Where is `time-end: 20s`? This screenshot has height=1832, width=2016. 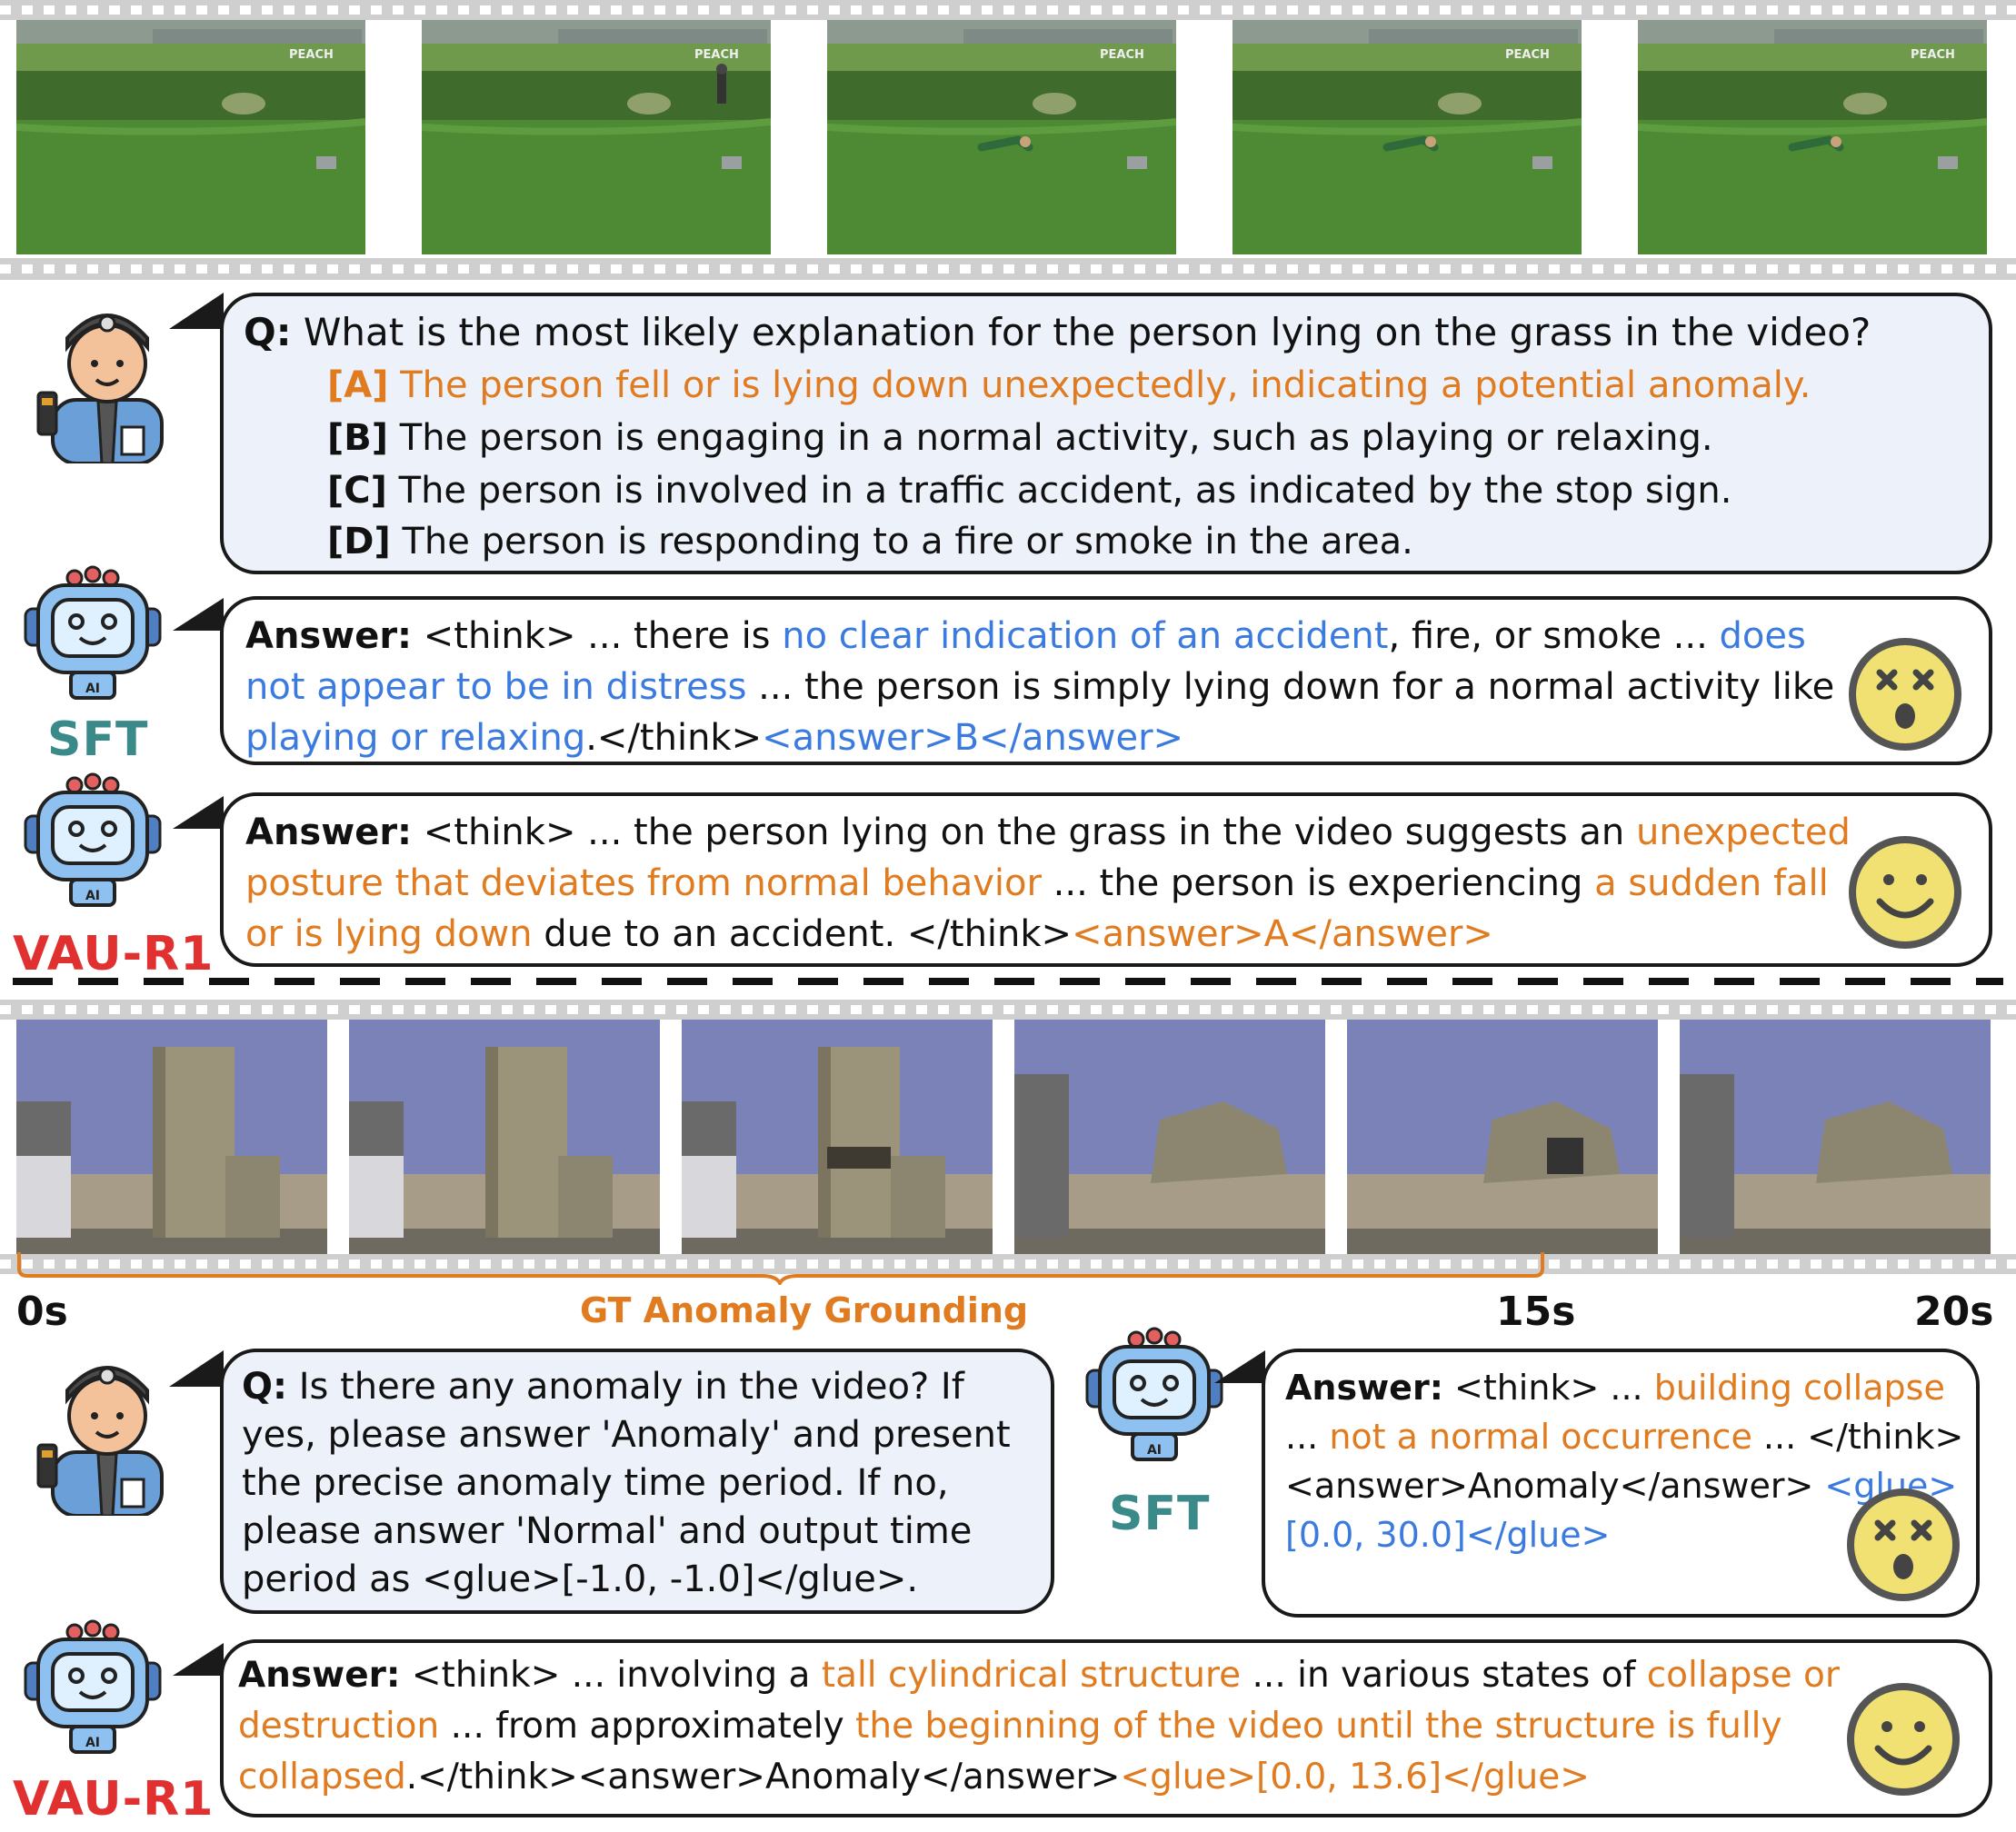 time-end: 20s is located at coordinates (1954, 1312).